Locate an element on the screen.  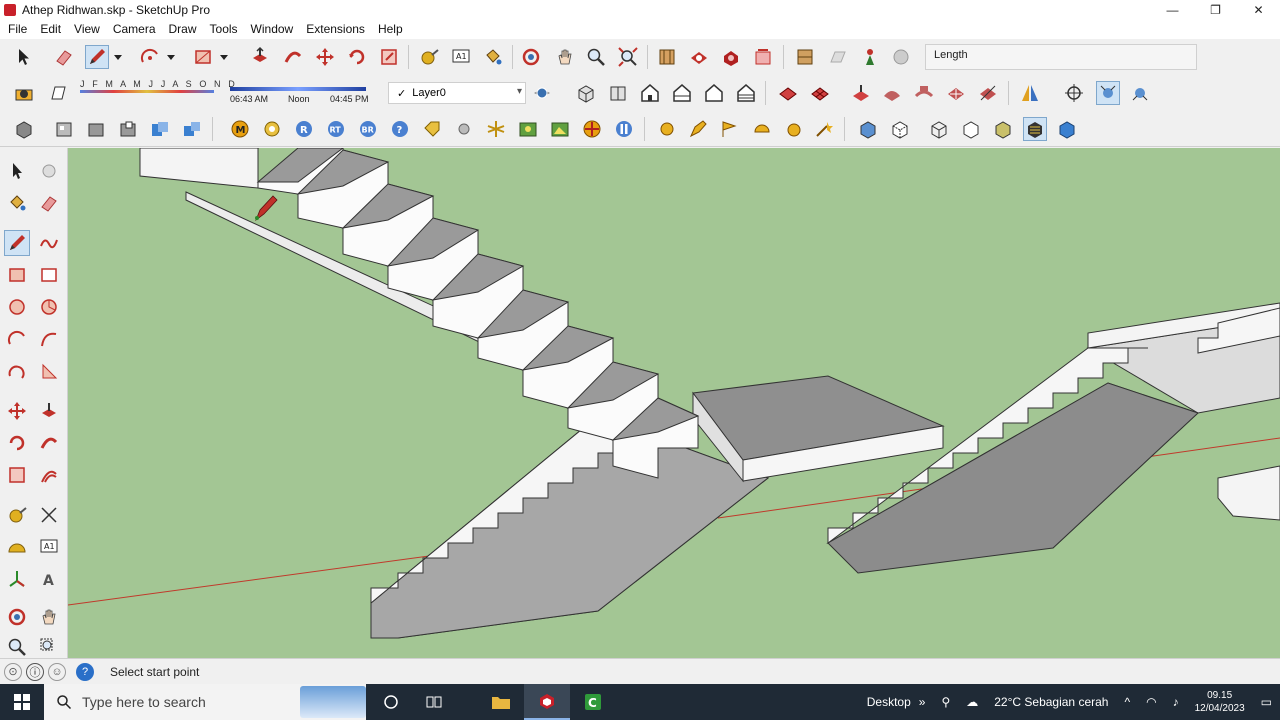
menu-file: File is located at coordinates (17, 29).